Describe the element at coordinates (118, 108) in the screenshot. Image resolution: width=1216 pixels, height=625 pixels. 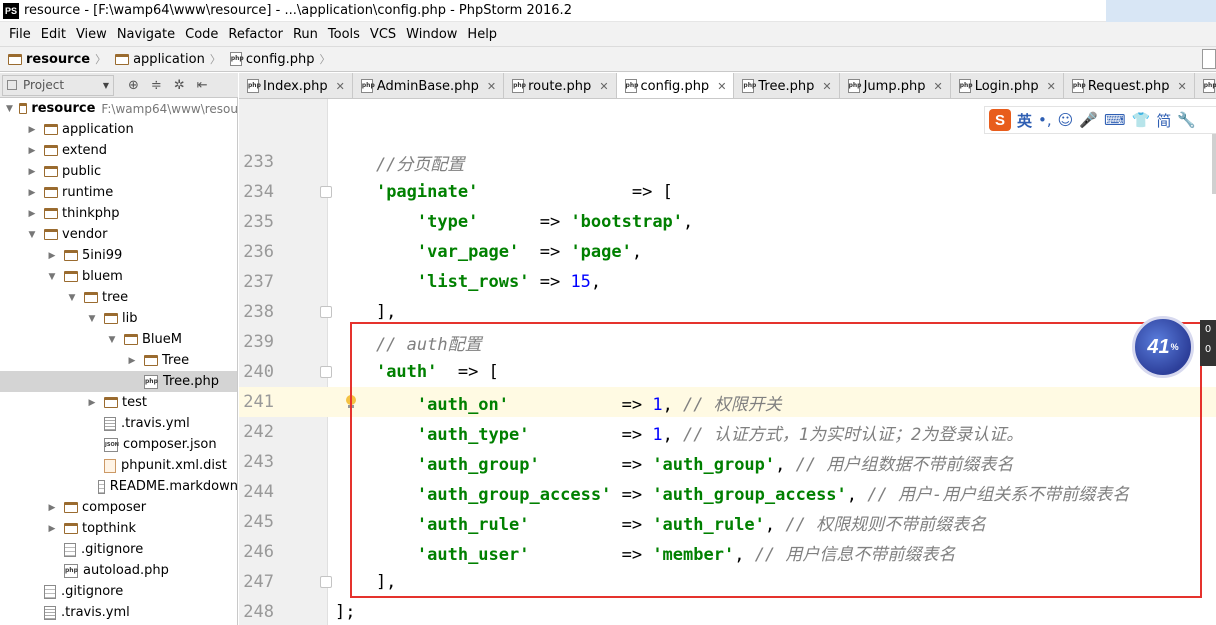
I see `tree-item: ▼ resource F:\wamp64\www\resou` at that location.